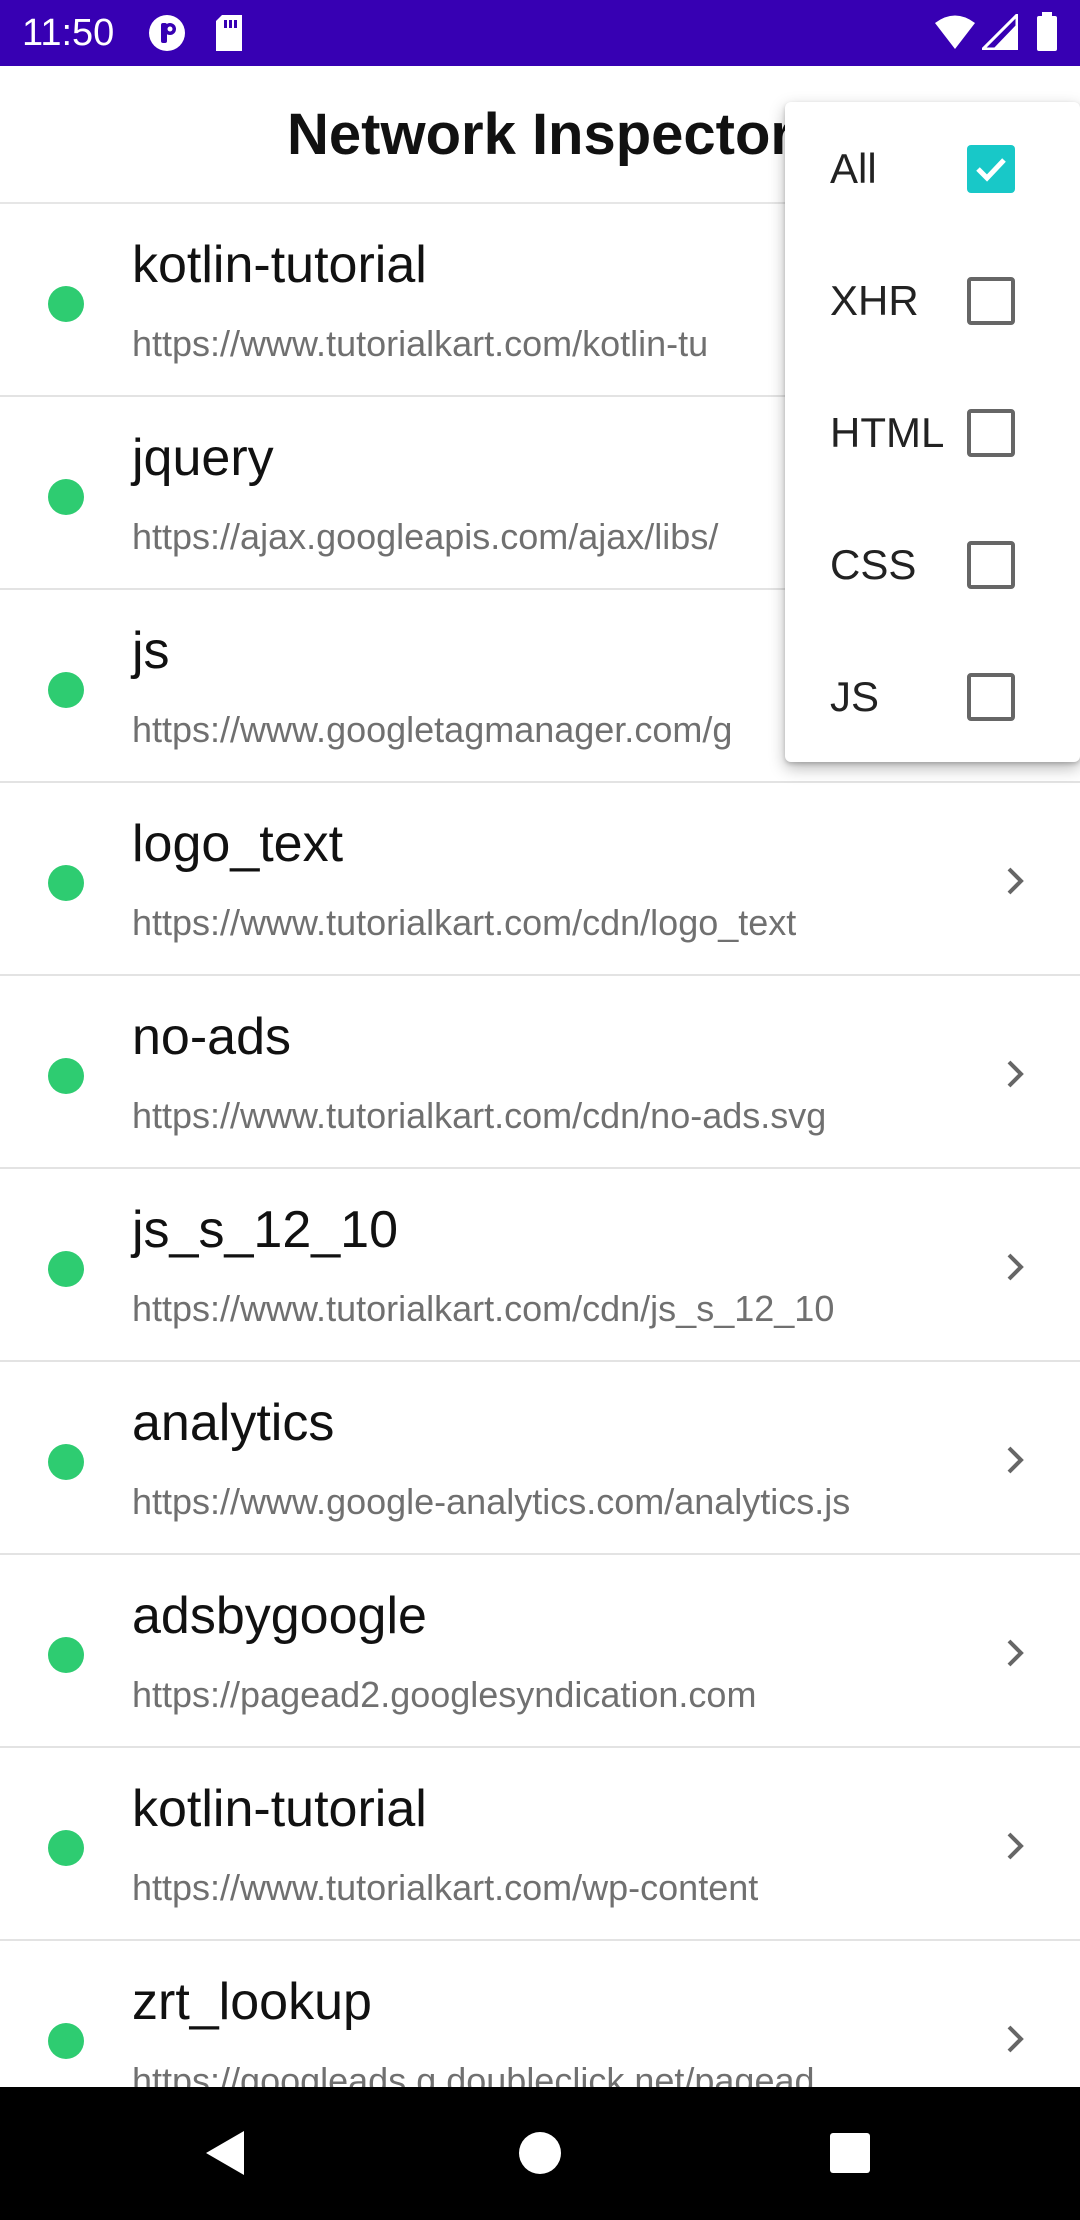 The height and width of the screenshot is (2220, 1080). Describe the element at coordinates (445, 1887) in the screenshot. I see `request-url: https://www.tutorialkart.com/wp-content` at that location.